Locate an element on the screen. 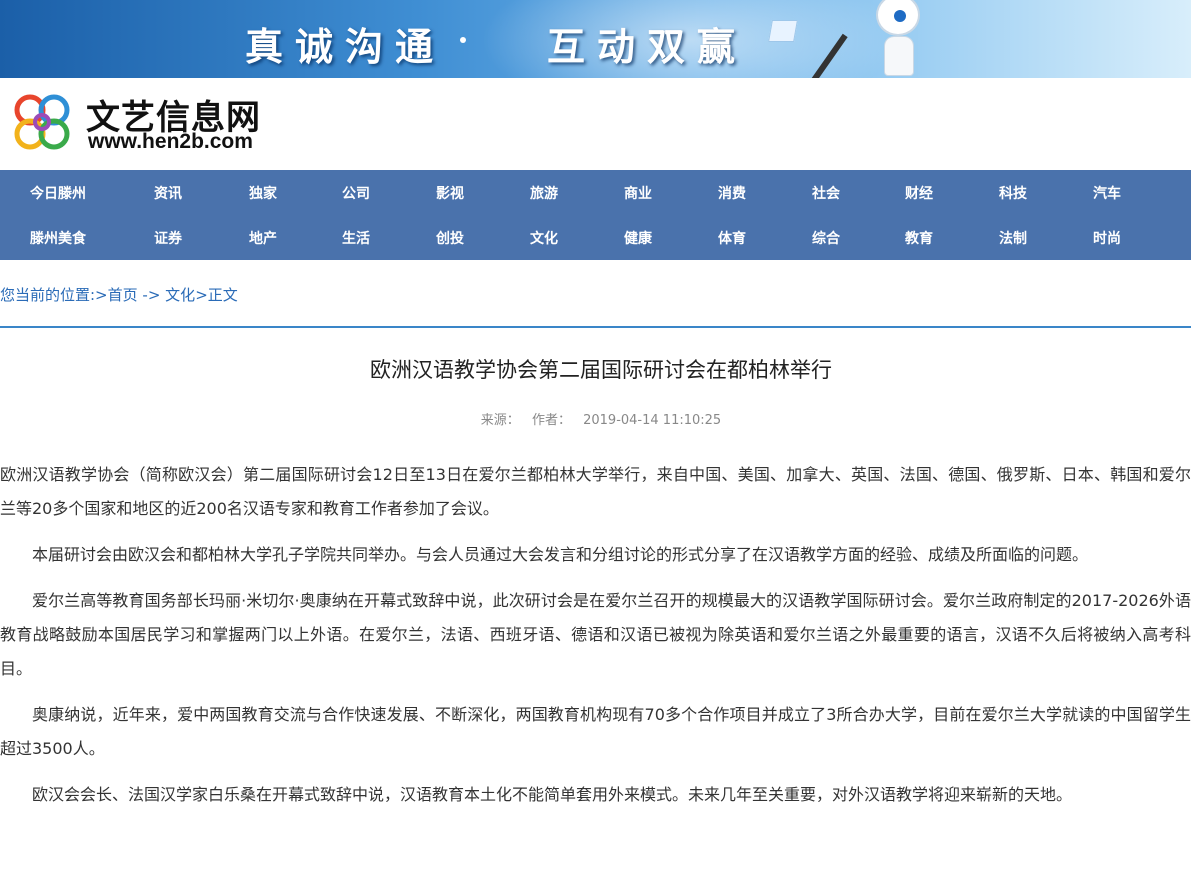 Image resolution: width=1191 pixels, height=889 pixels. nav-row-1: 今日滕州 资讯 独家 公司 影视 旅游 商业 消费 社会 财经 科技 汽车 is located at coordinates (595, 192).